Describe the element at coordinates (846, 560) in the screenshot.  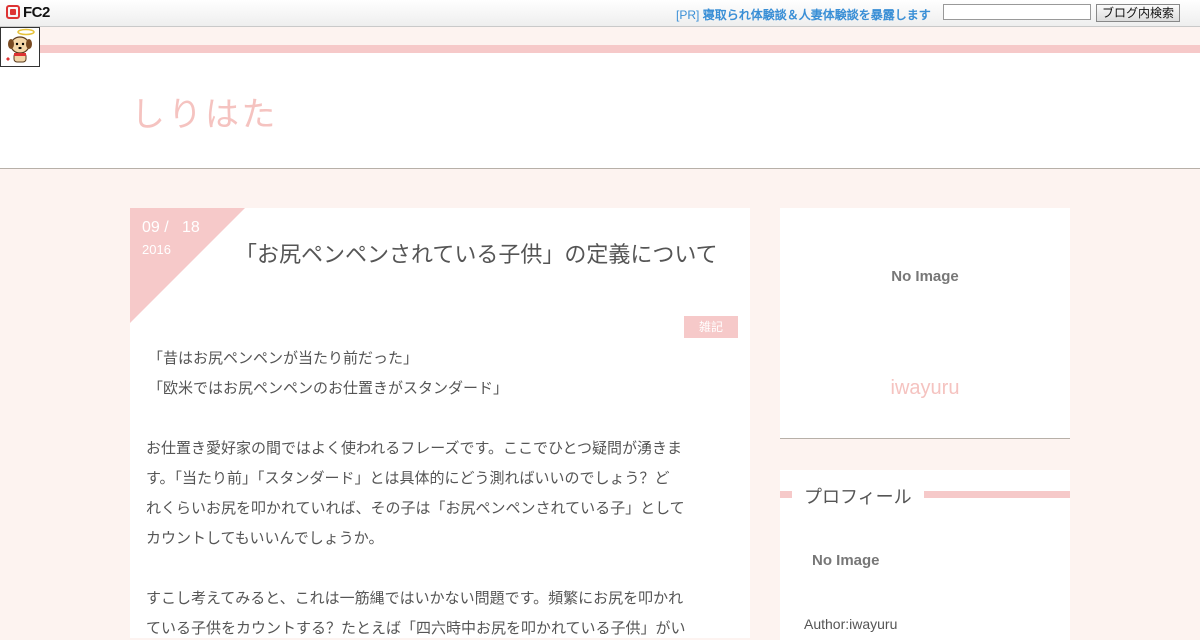
I see `profile-no-image-placeholder: No Image` at that location.